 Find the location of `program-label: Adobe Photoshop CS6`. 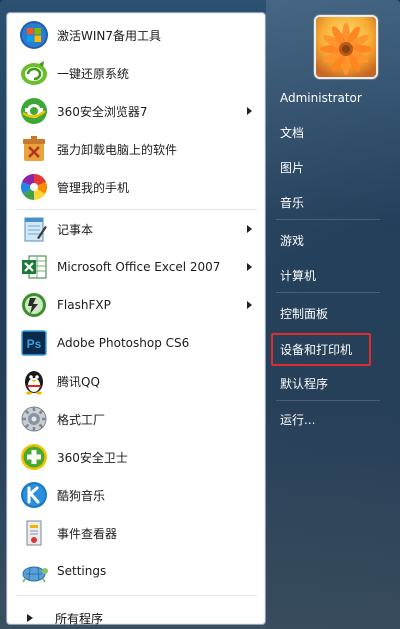

program-label: Adobe Photoshop CS6 is located at coordinates (123, 343).